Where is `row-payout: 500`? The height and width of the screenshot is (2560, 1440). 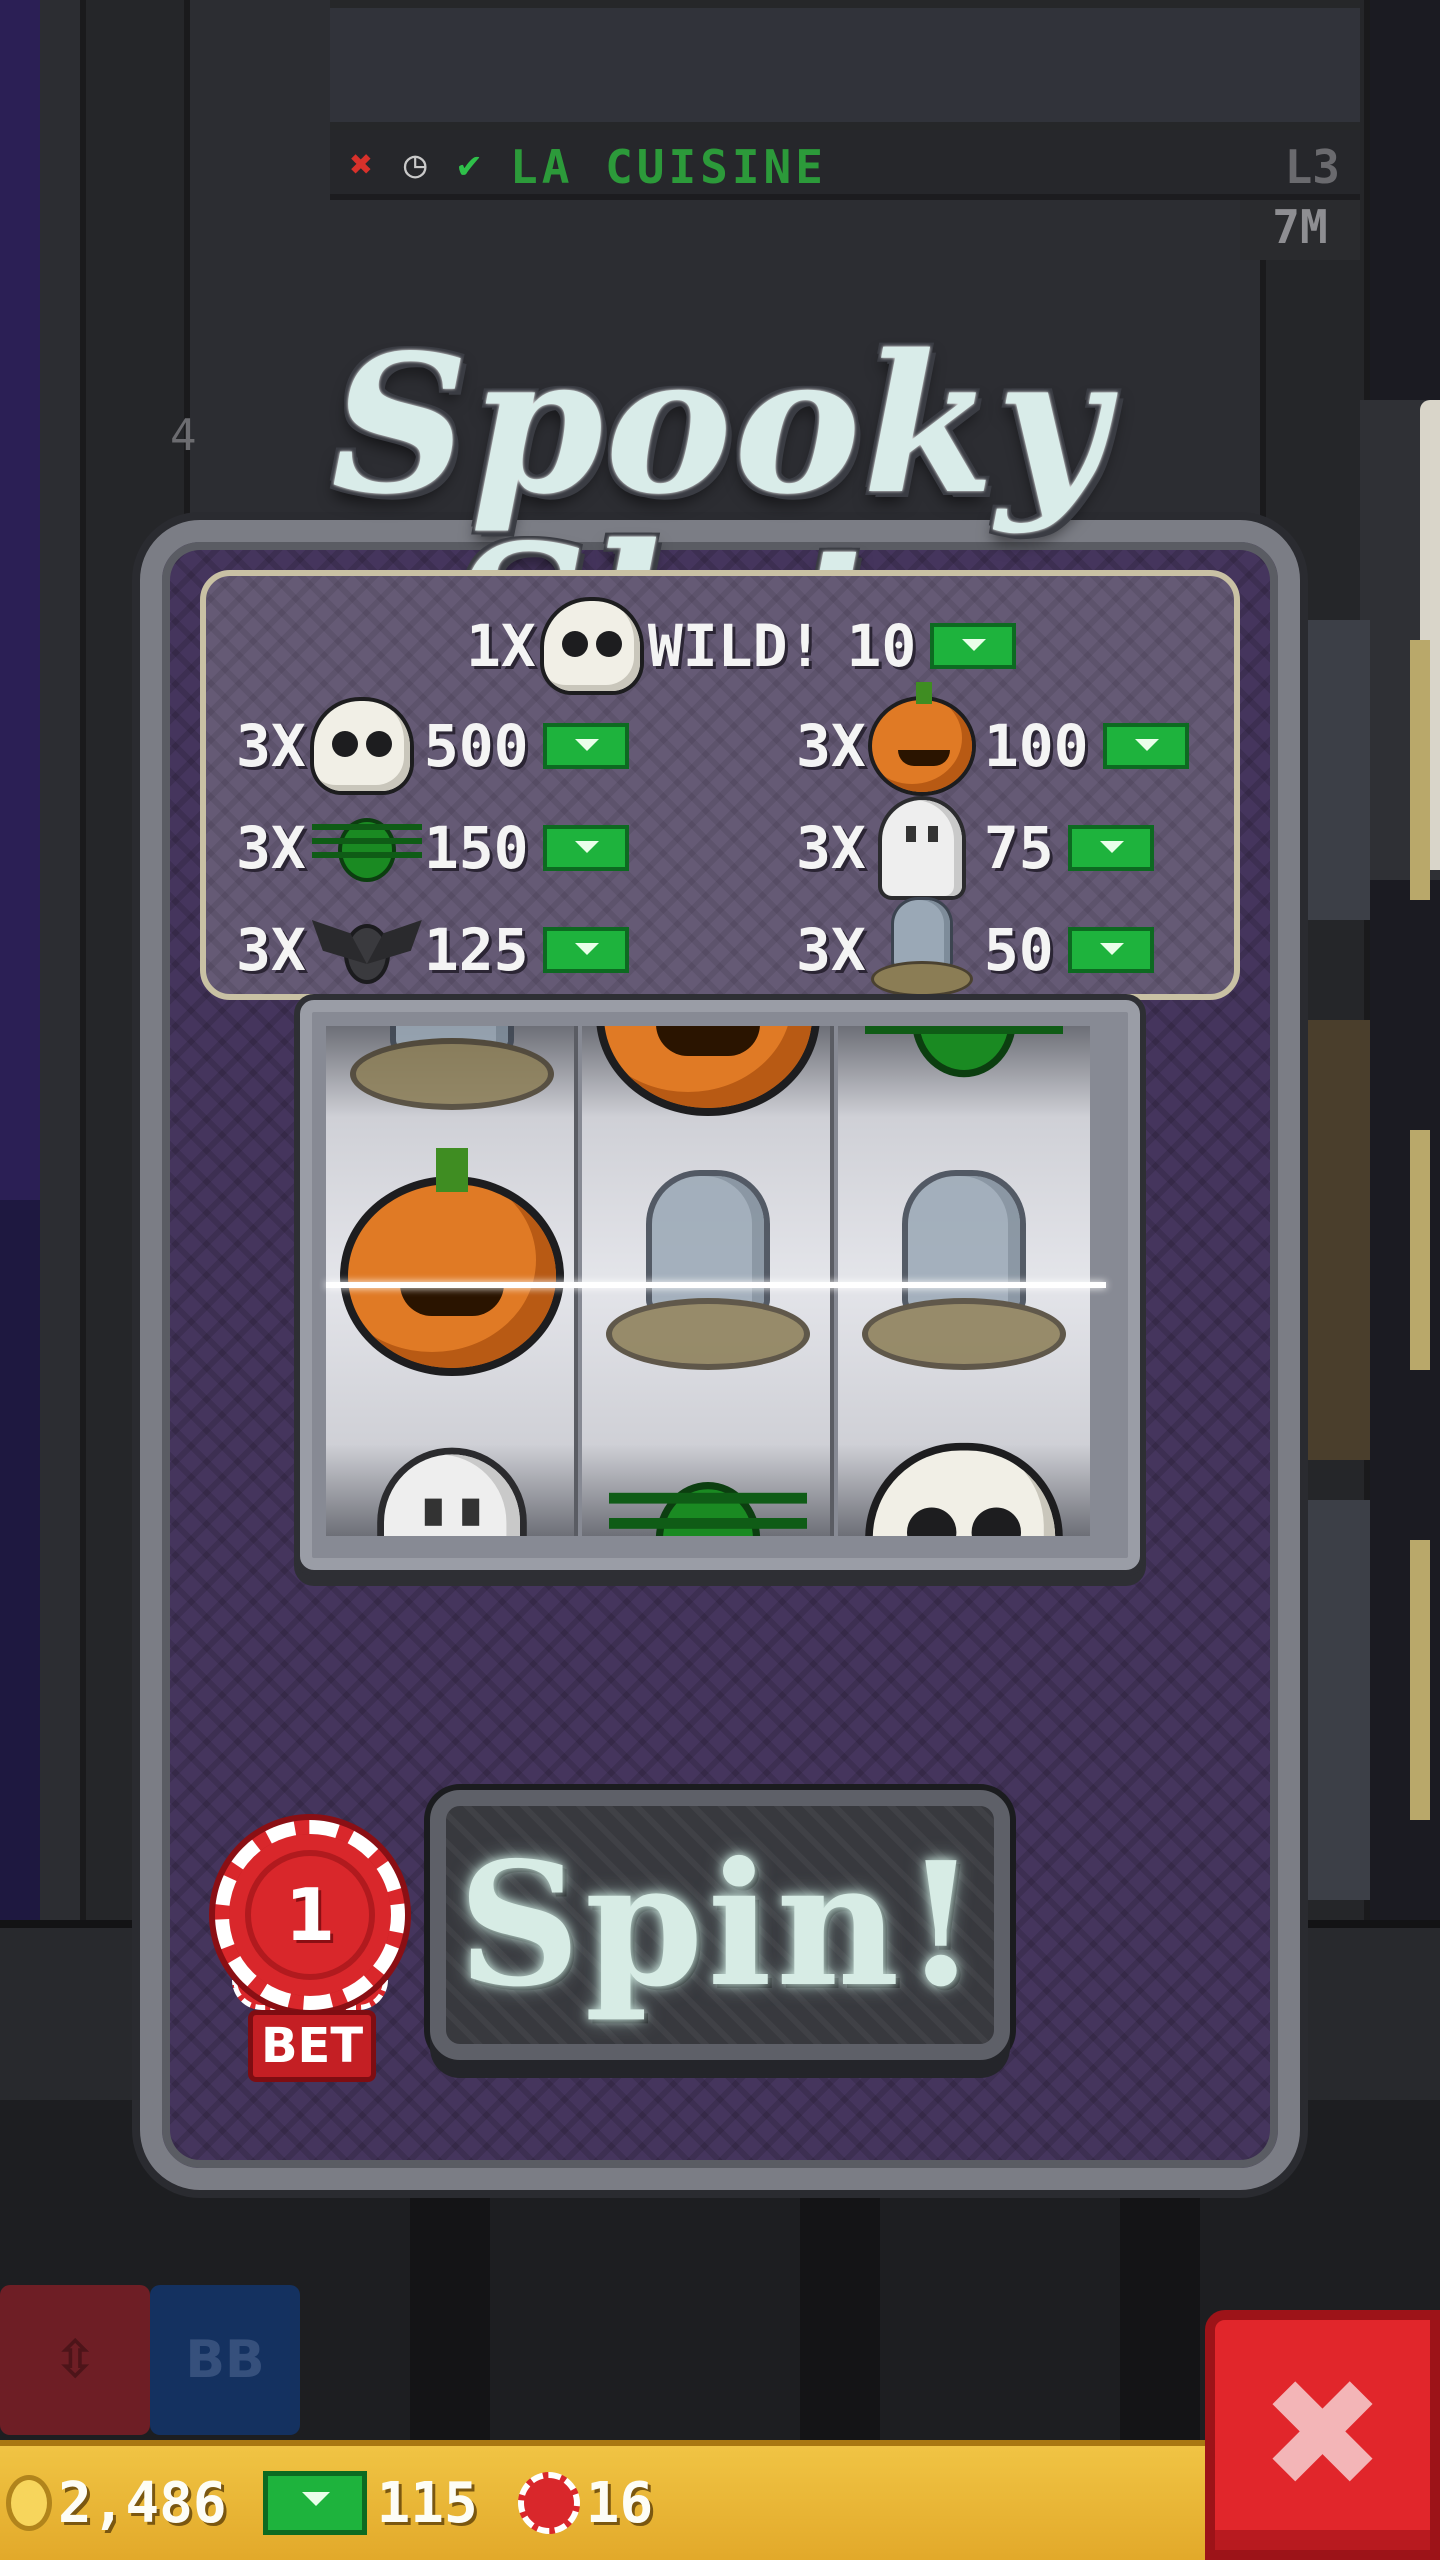
row-payout: 500 is located at coordinates (476, 746).